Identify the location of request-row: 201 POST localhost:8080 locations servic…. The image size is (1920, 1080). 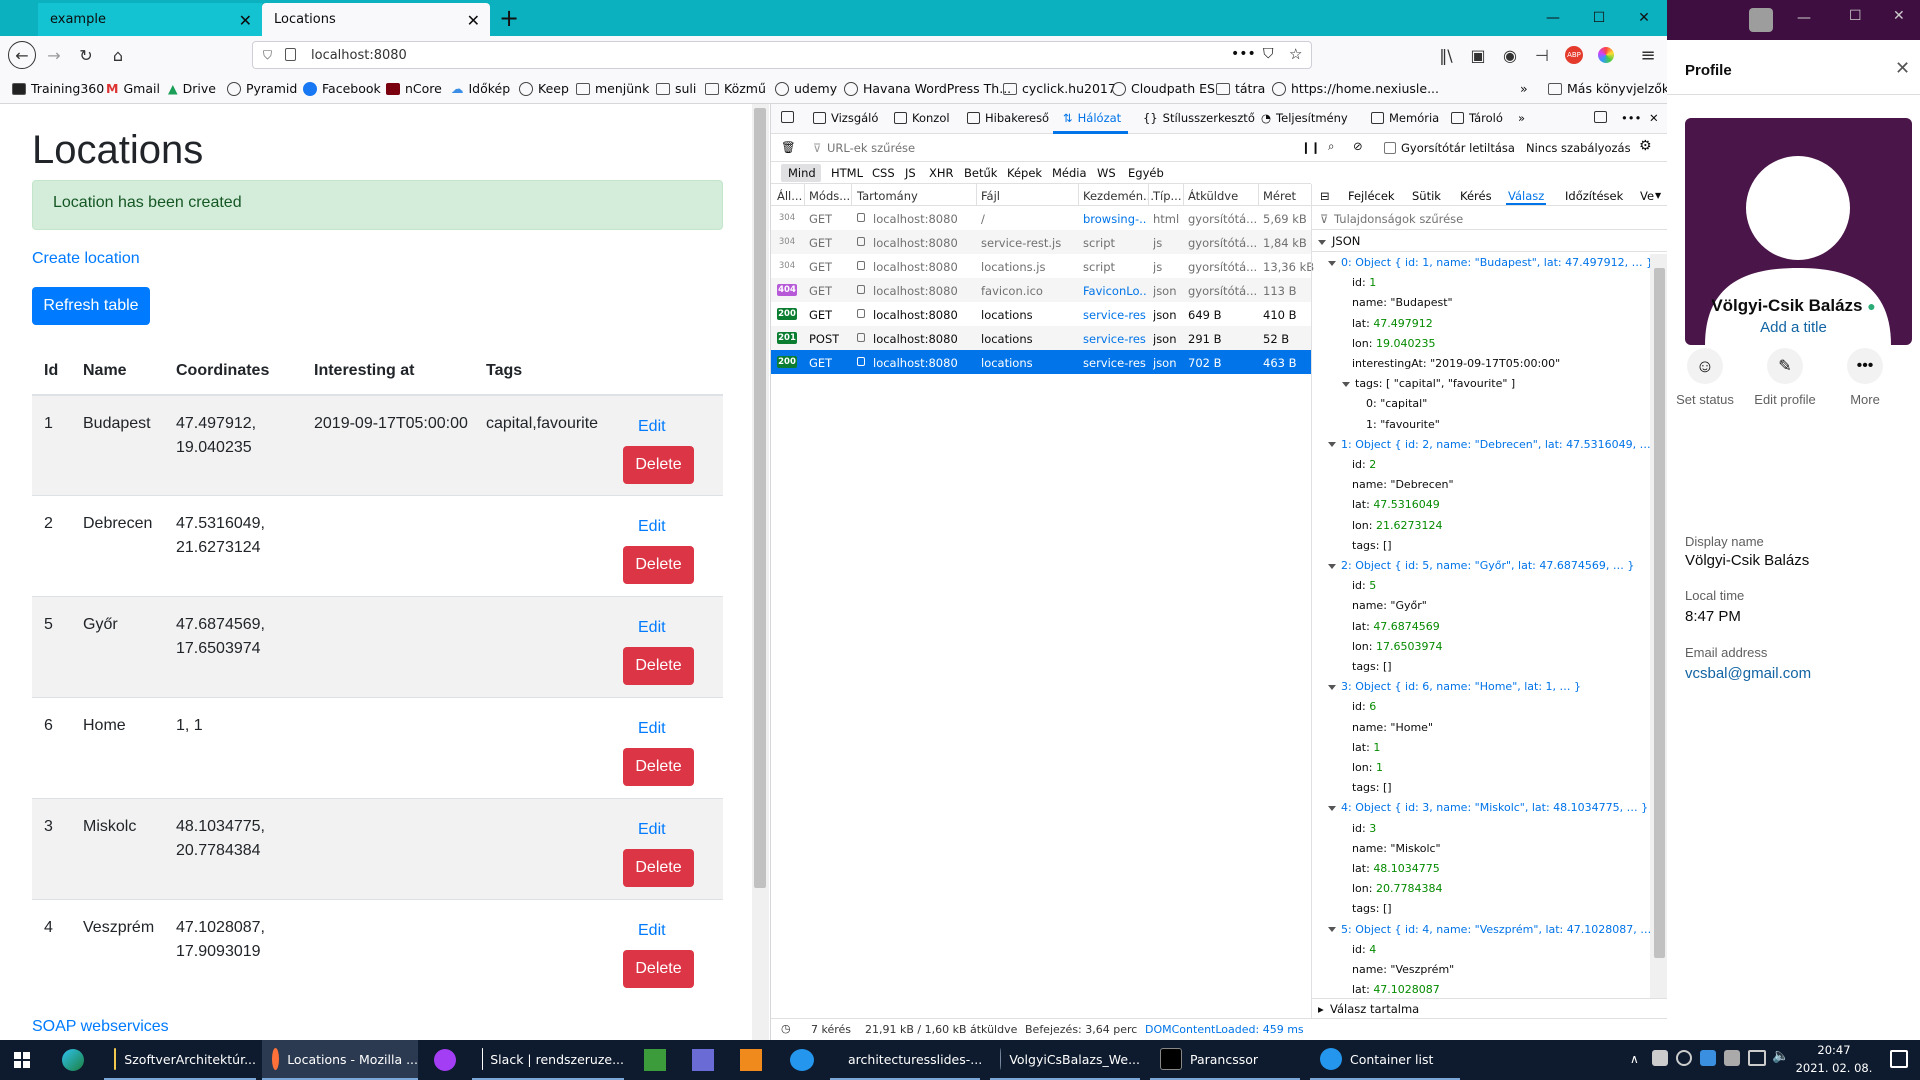
(1041, 338).